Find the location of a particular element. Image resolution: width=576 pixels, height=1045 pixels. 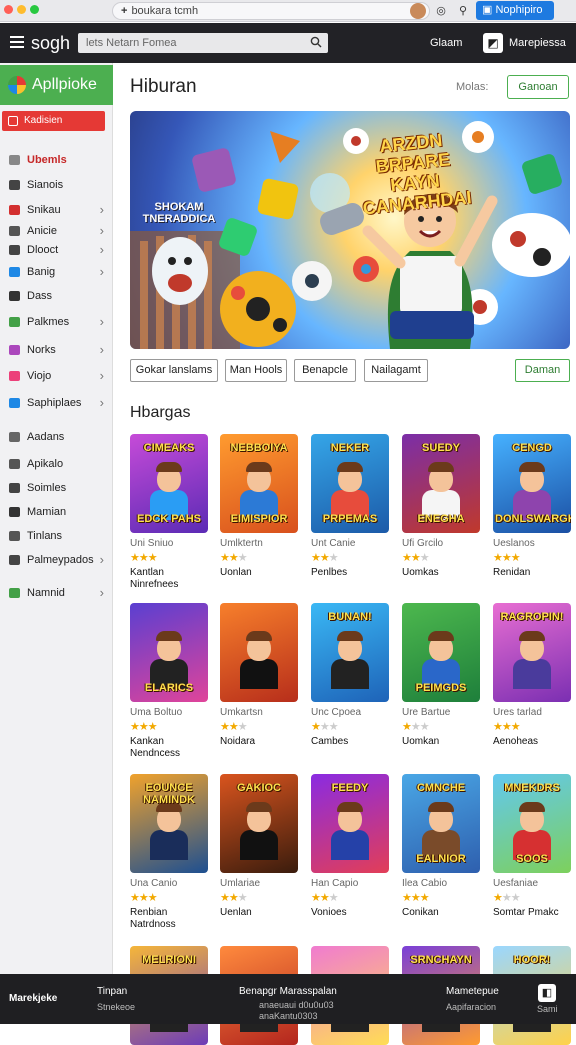

game-thumbnail: CIMEAKS EDCK PAHS is located at coordinates (169, 483).